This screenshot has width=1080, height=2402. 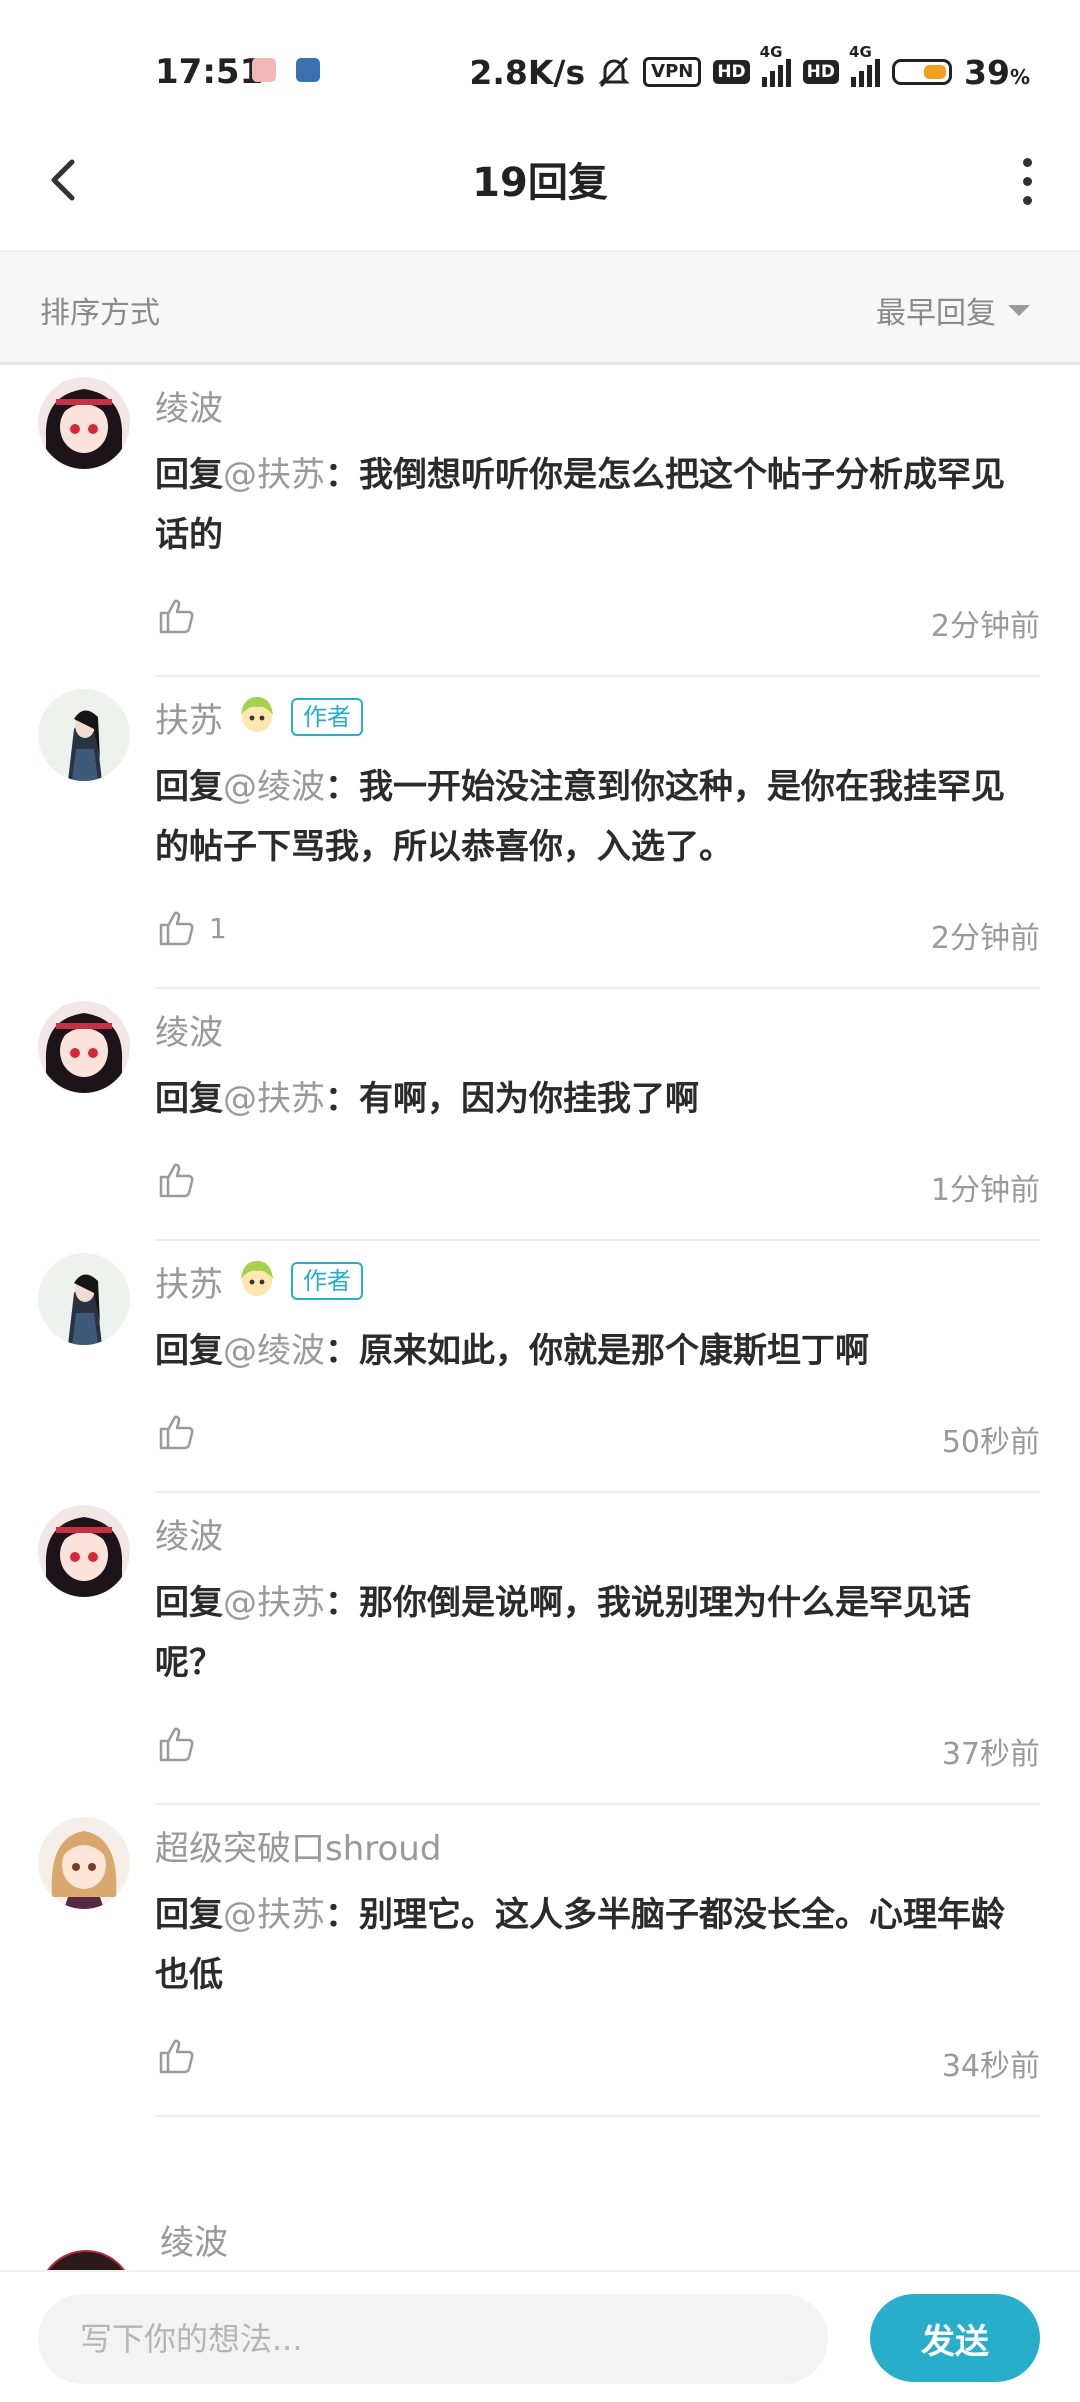 What do you see at coordinates (597, 1845) in the screenshot?
I see `reply-header: 超级突破口shroud` at bounding box center [597, 1845].